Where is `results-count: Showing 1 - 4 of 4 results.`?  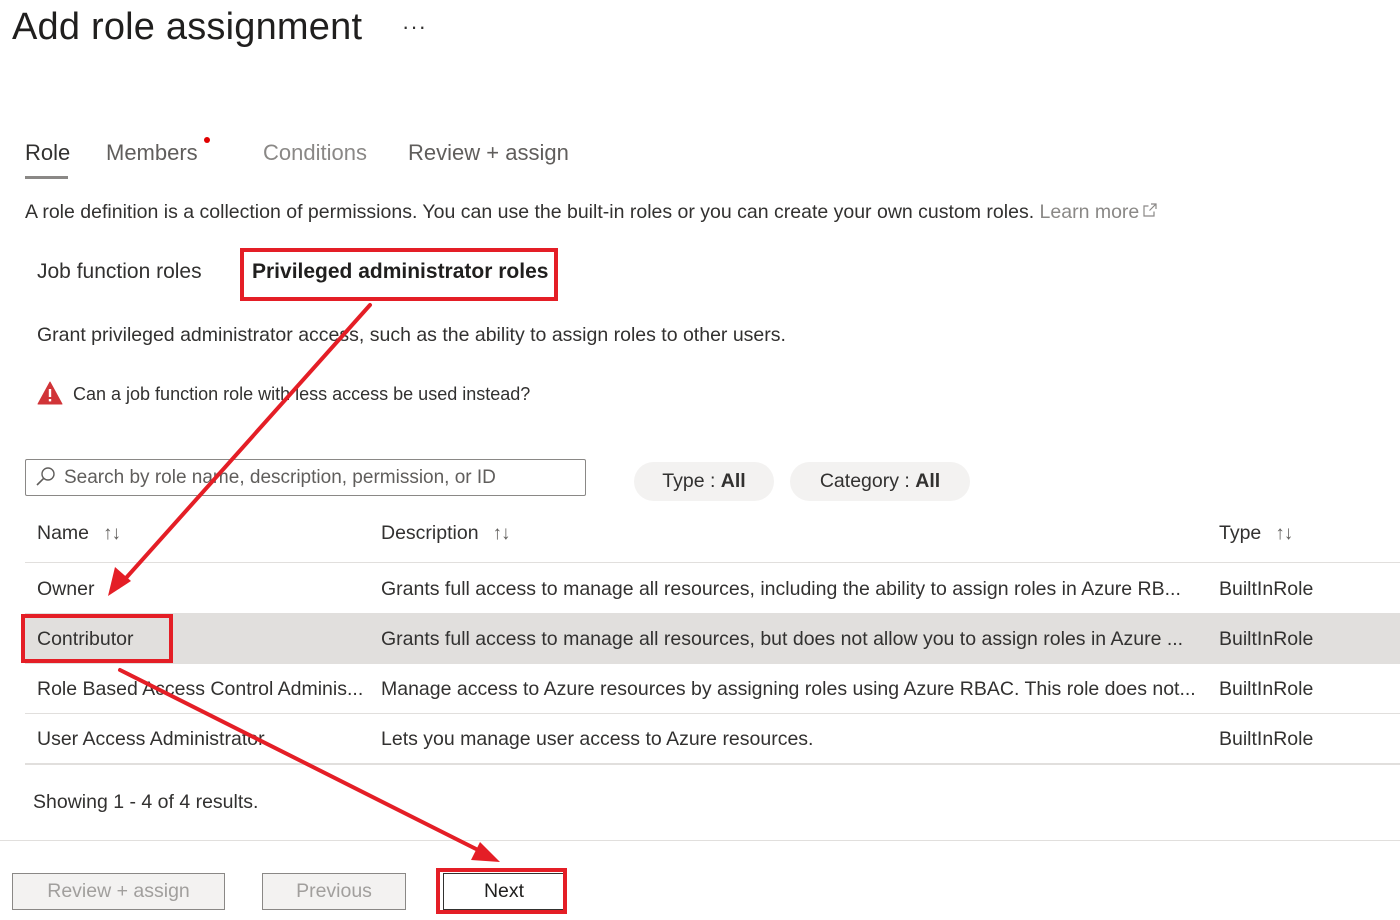
results-count: Showing 1 - 4 of 4 results. is located at coordinates (146, 802).